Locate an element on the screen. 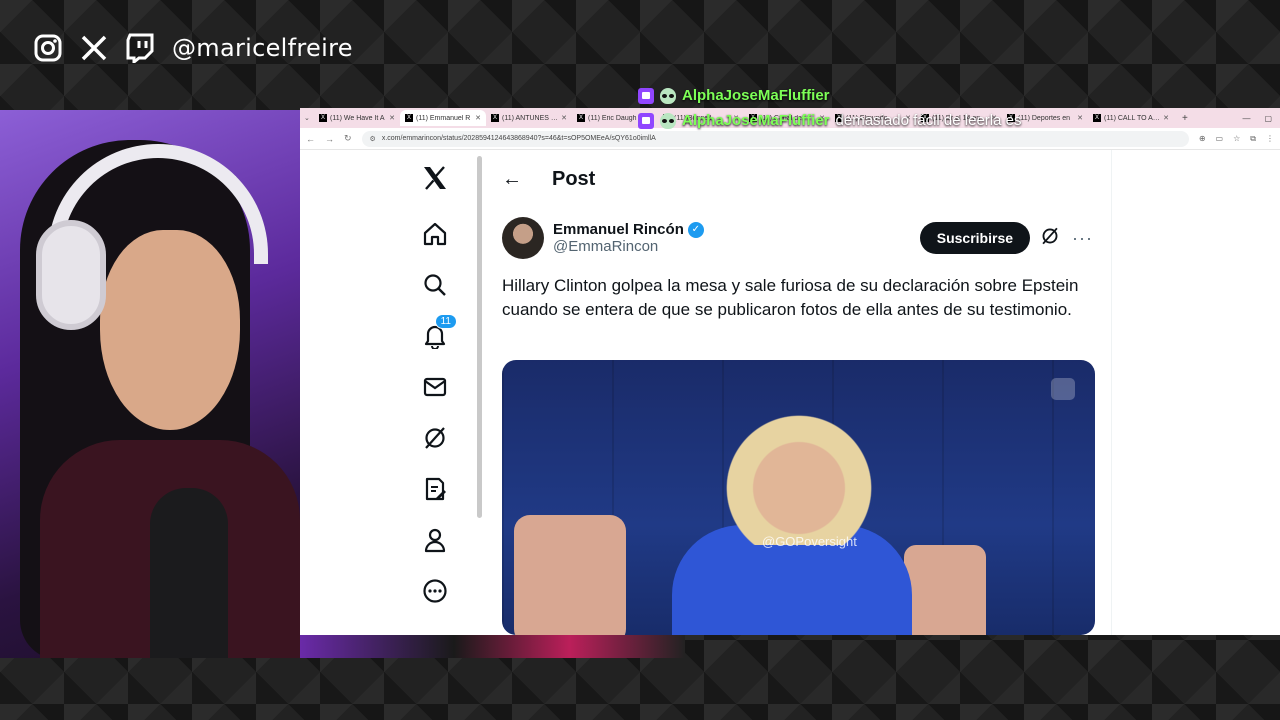 This screenshot has width=1280, height=720. menu-dots-icon: ⋮ is located at coordinates (1270, 139).